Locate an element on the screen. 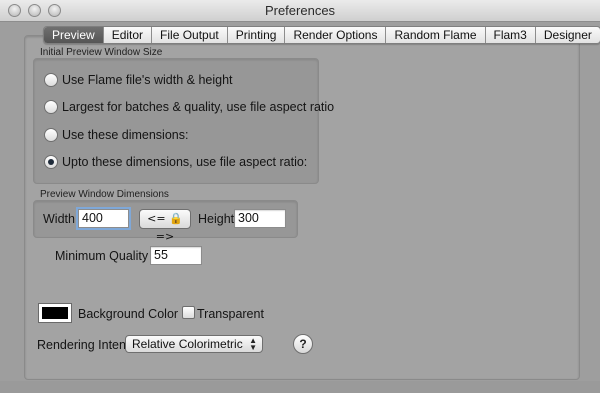  color-swatch is located at coordinates (55, 313).